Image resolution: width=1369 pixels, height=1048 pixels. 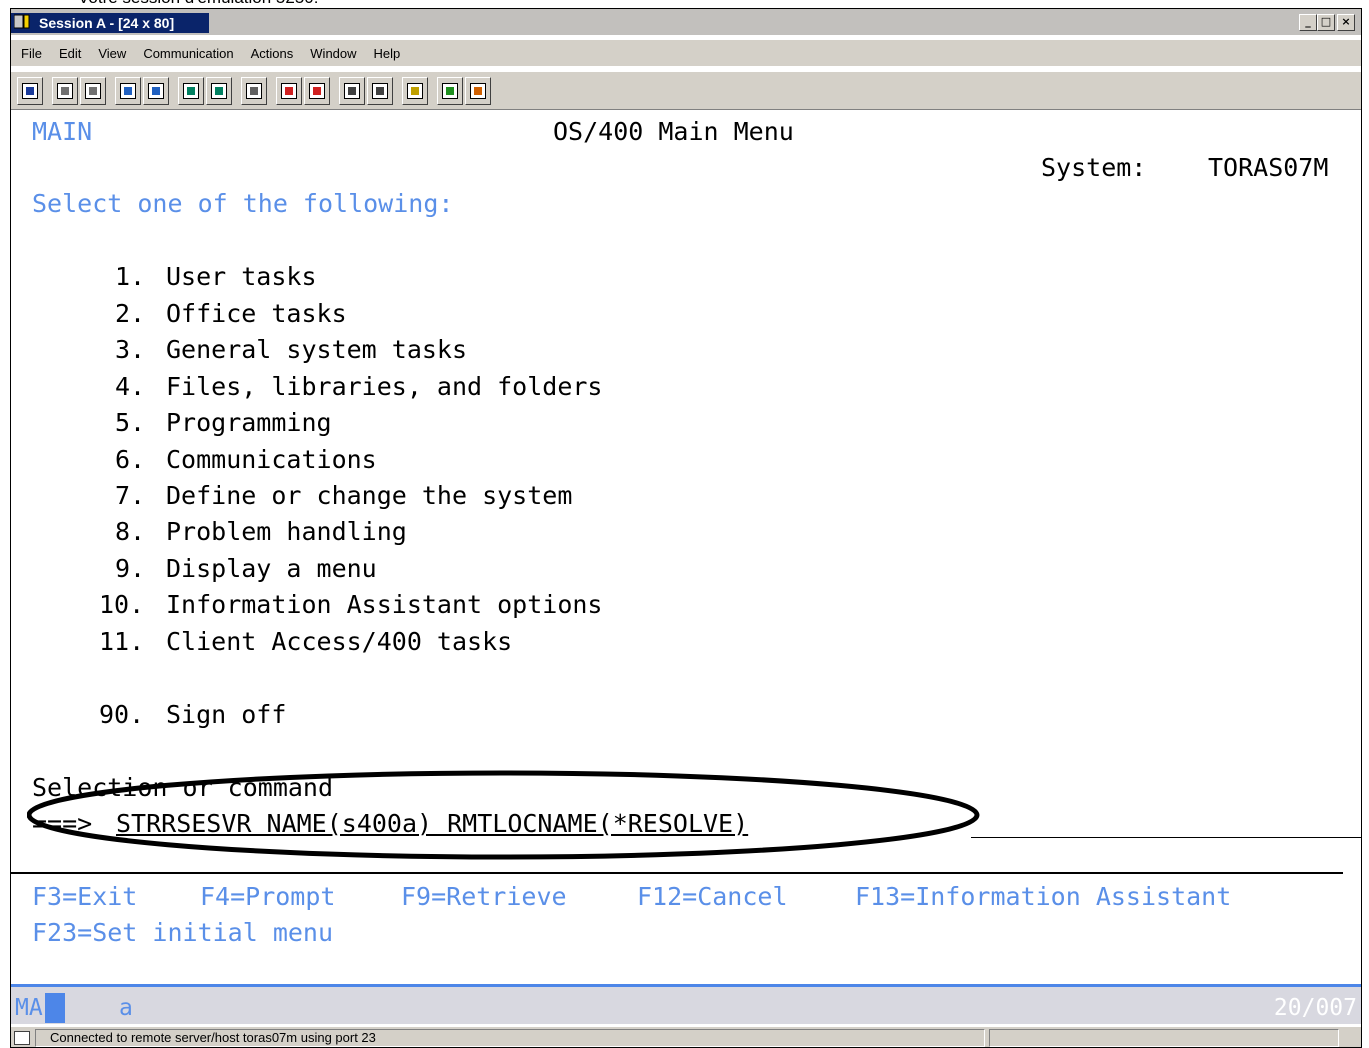 I want to click on option-display-menu: Display a menu, so click(x=271, y=568).